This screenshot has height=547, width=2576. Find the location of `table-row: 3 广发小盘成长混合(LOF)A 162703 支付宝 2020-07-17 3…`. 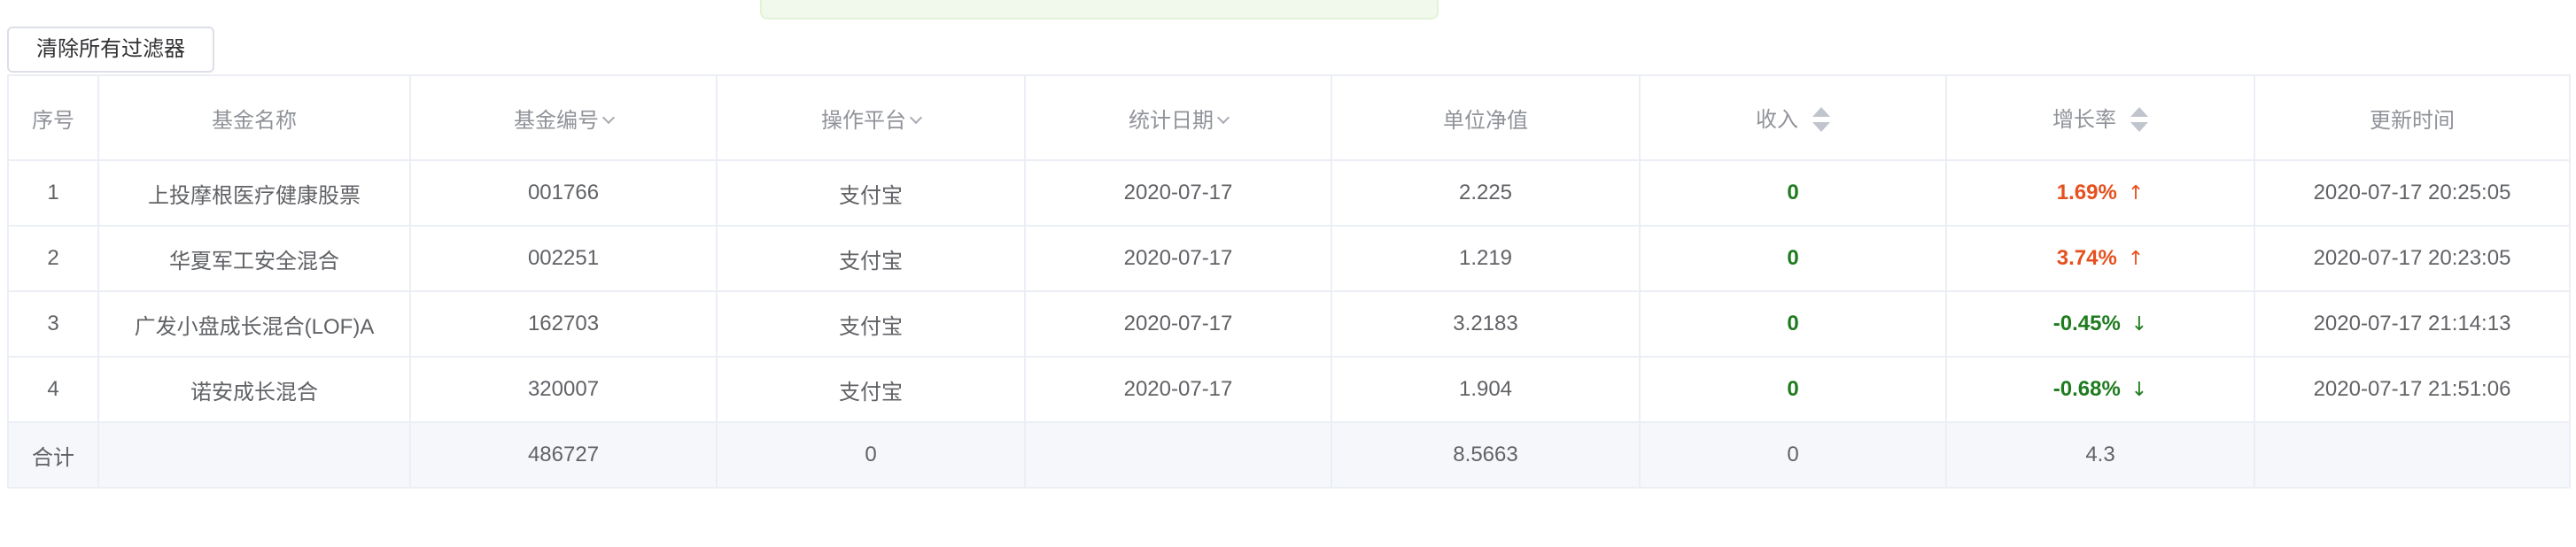

table-row: 3 广发小盘成长混合(LOF)A 162703 支付宝 2020-07-17 3… is located at coordinates (1289, 324).